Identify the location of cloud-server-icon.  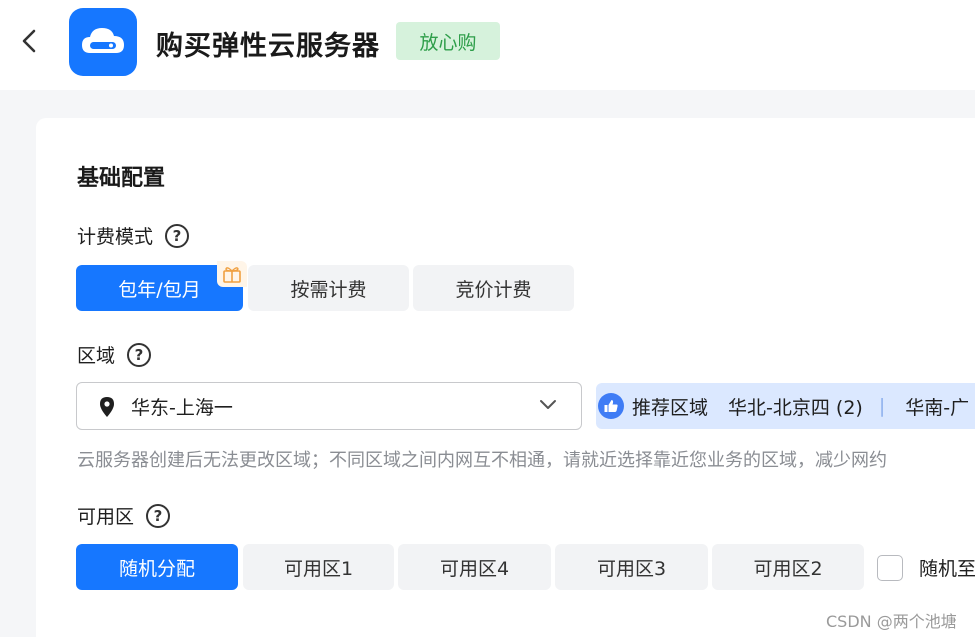
(103, 40).